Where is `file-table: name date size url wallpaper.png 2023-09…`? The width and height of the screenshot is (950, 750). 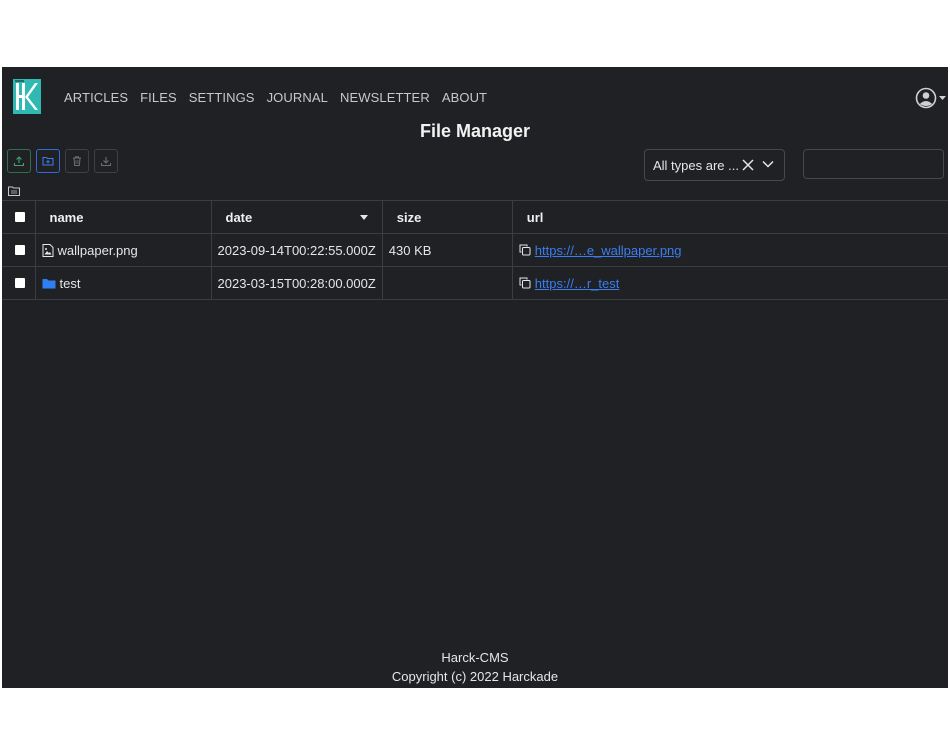 file-table: name date size url wallpaper.png 2023-09… is located at coordinates (475, 250).